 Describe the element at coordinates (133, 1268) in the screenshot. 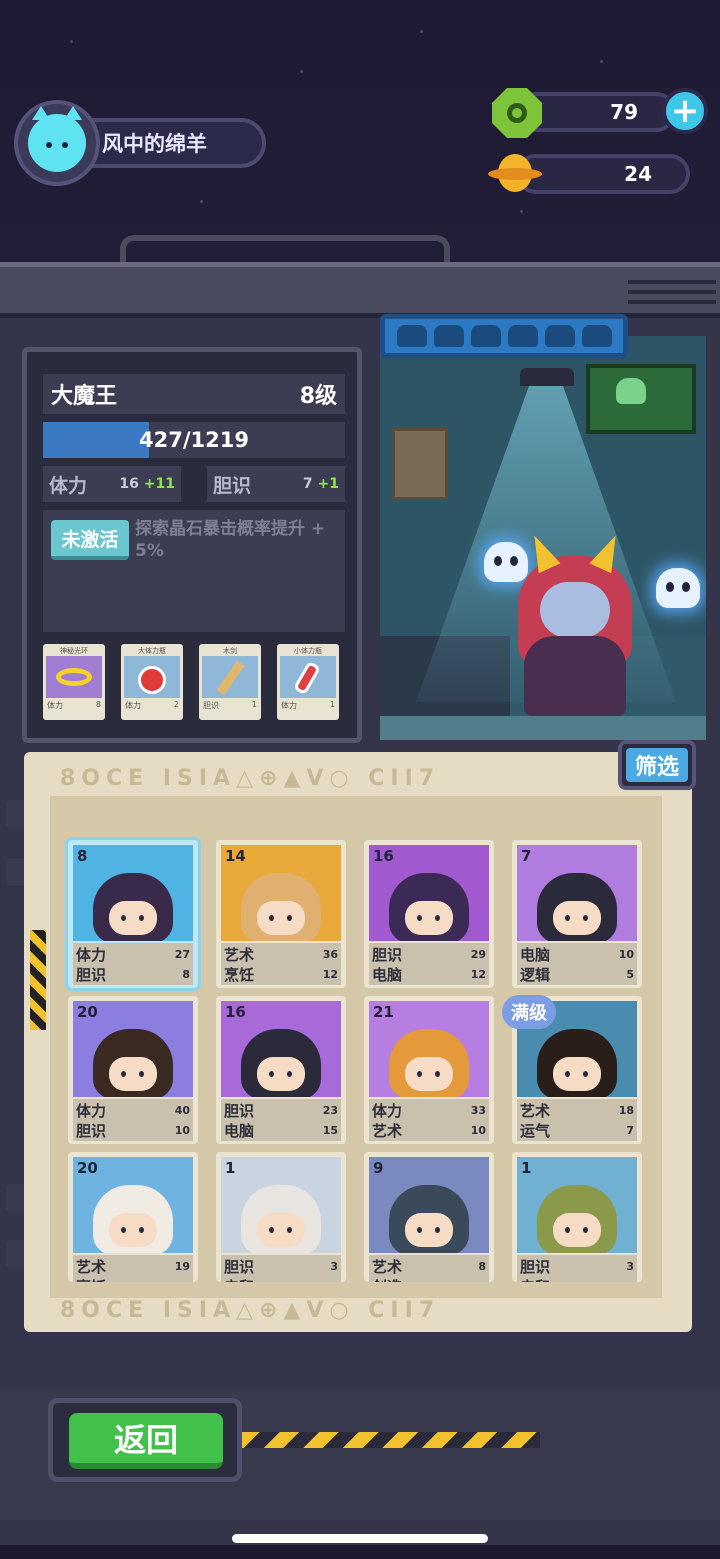

I see `card-stats: 艺术 19 烹饪 9` at that location.